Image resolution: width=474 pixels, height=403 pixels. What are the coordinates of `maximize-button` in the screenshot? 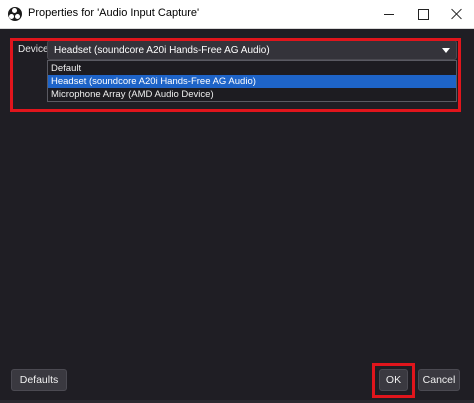 It's located at (423, 14).